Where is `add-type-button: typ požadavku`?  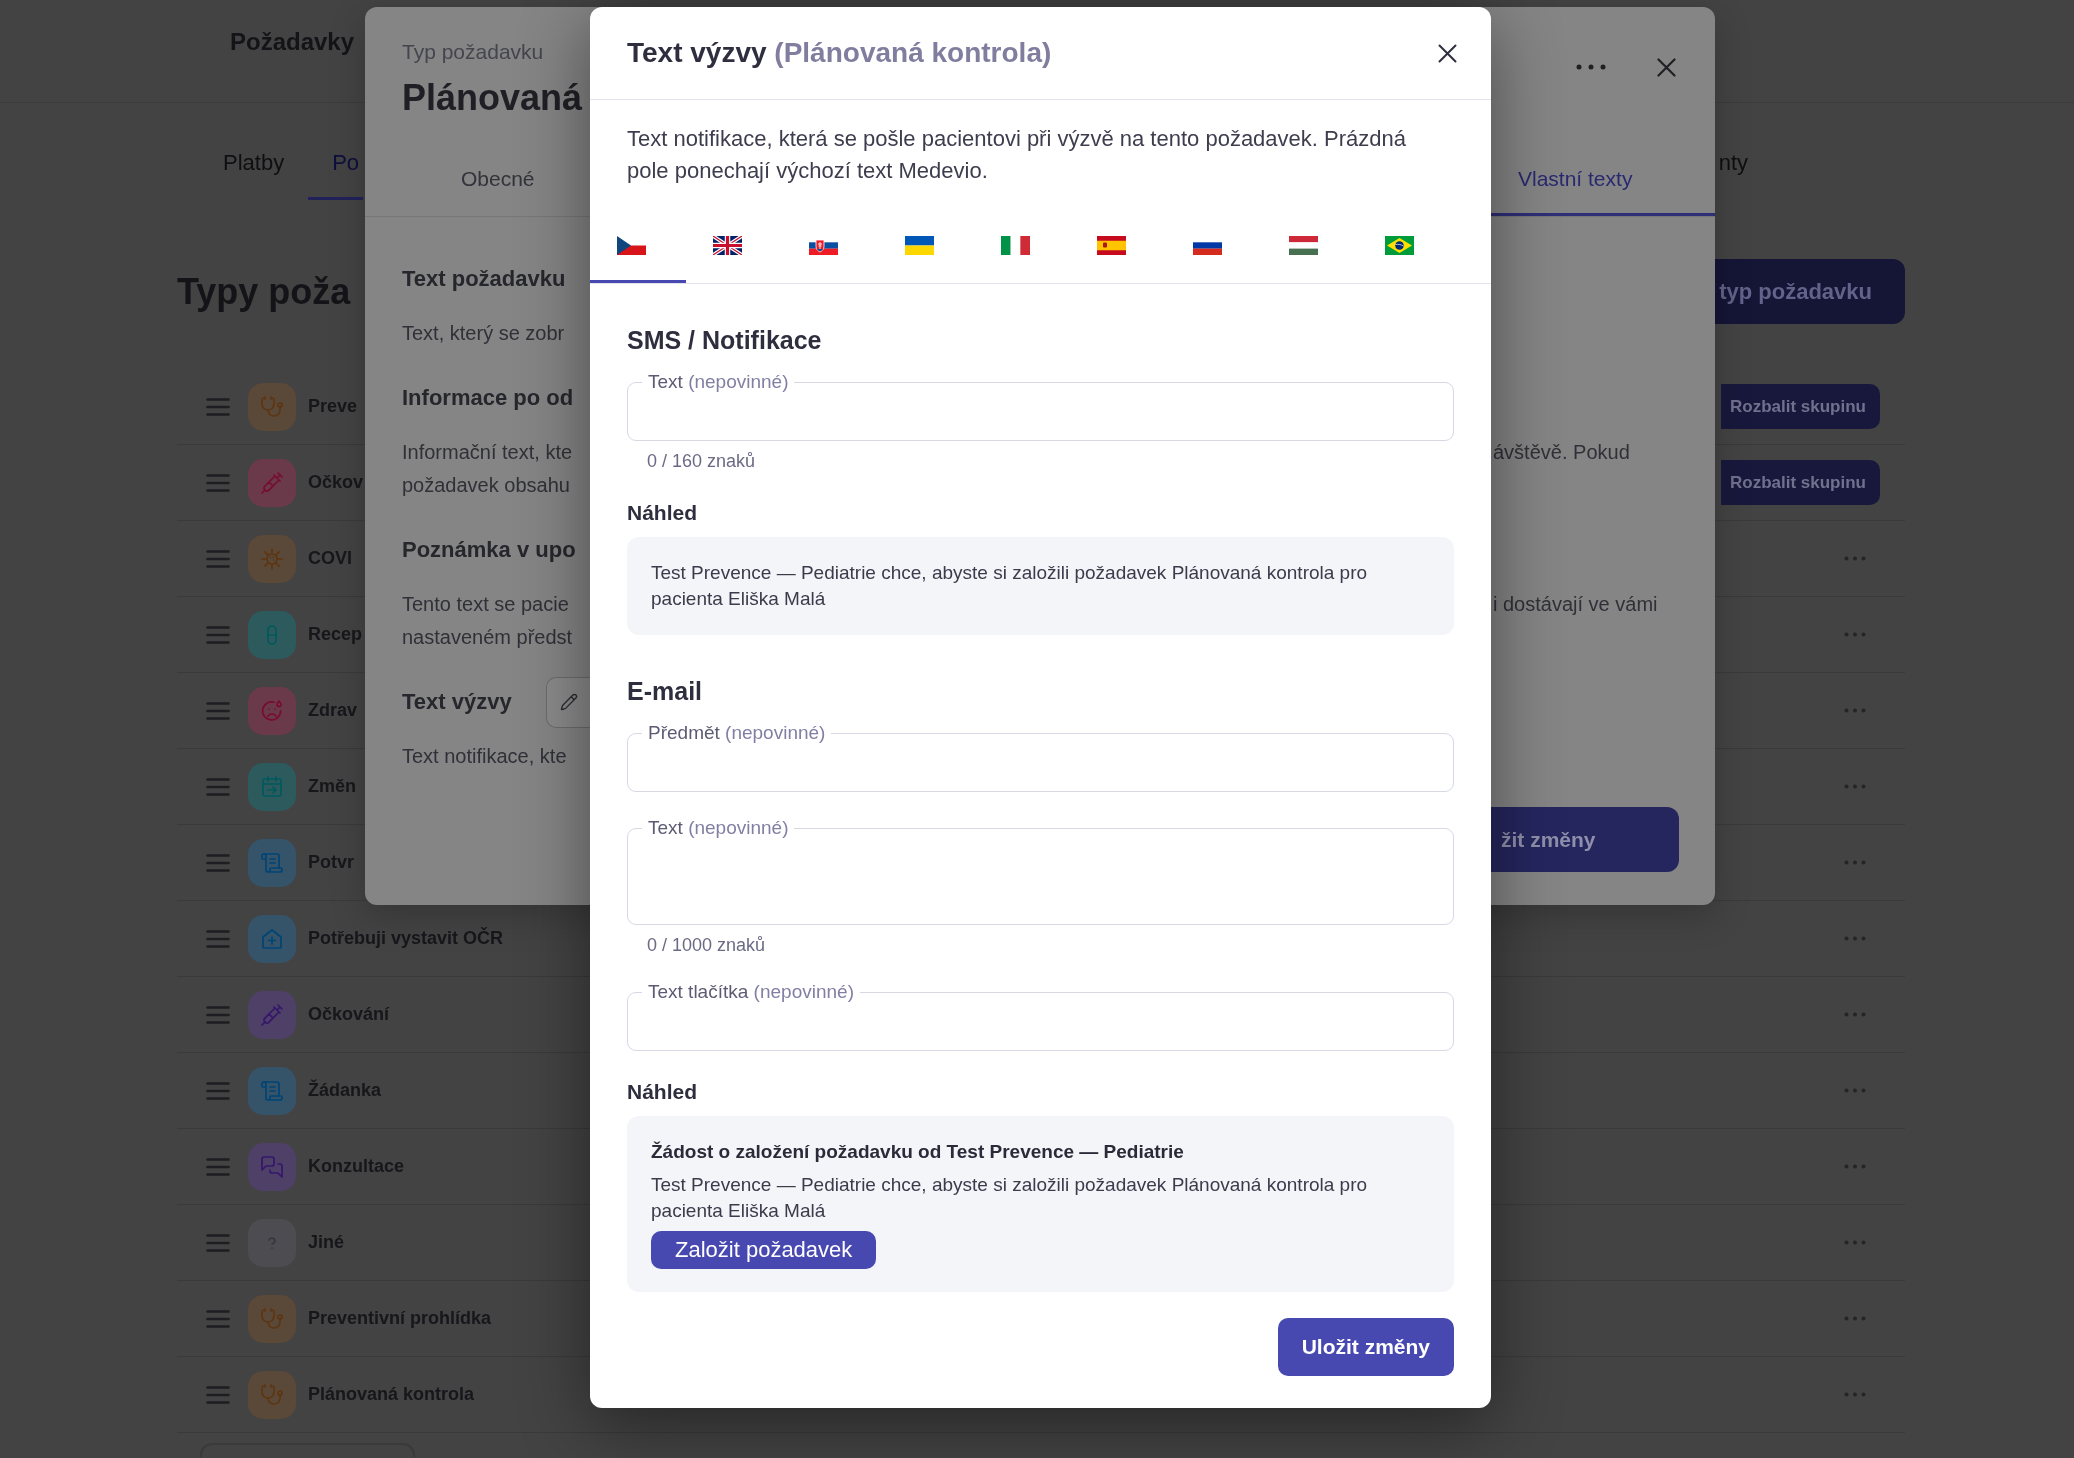
add-type-button: typ požadavku is located at coordinates (1810, 291).